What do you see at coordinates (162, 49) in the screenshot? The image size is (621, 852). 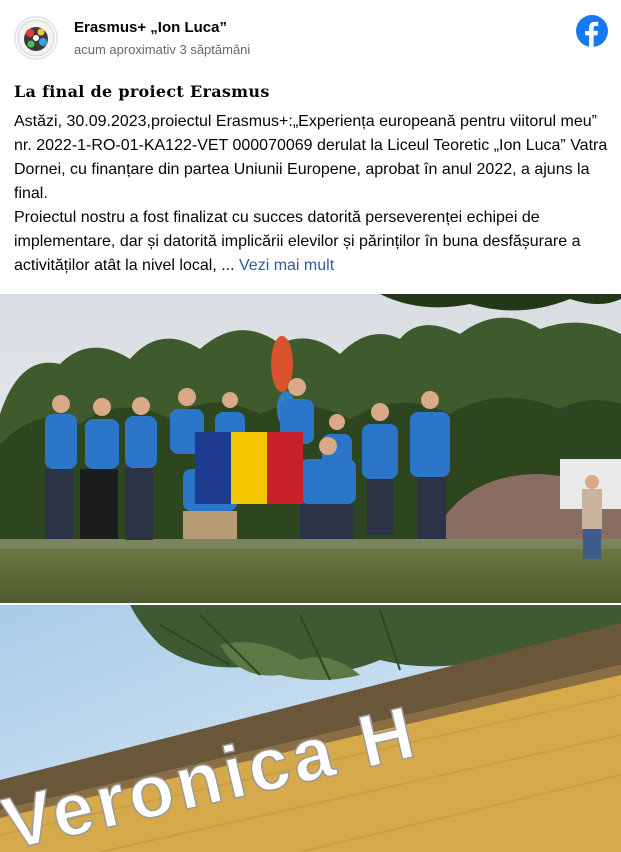 I see `post-timestamp: acum aproximativ 3 săptămâni` at bounding box center [162, 49].